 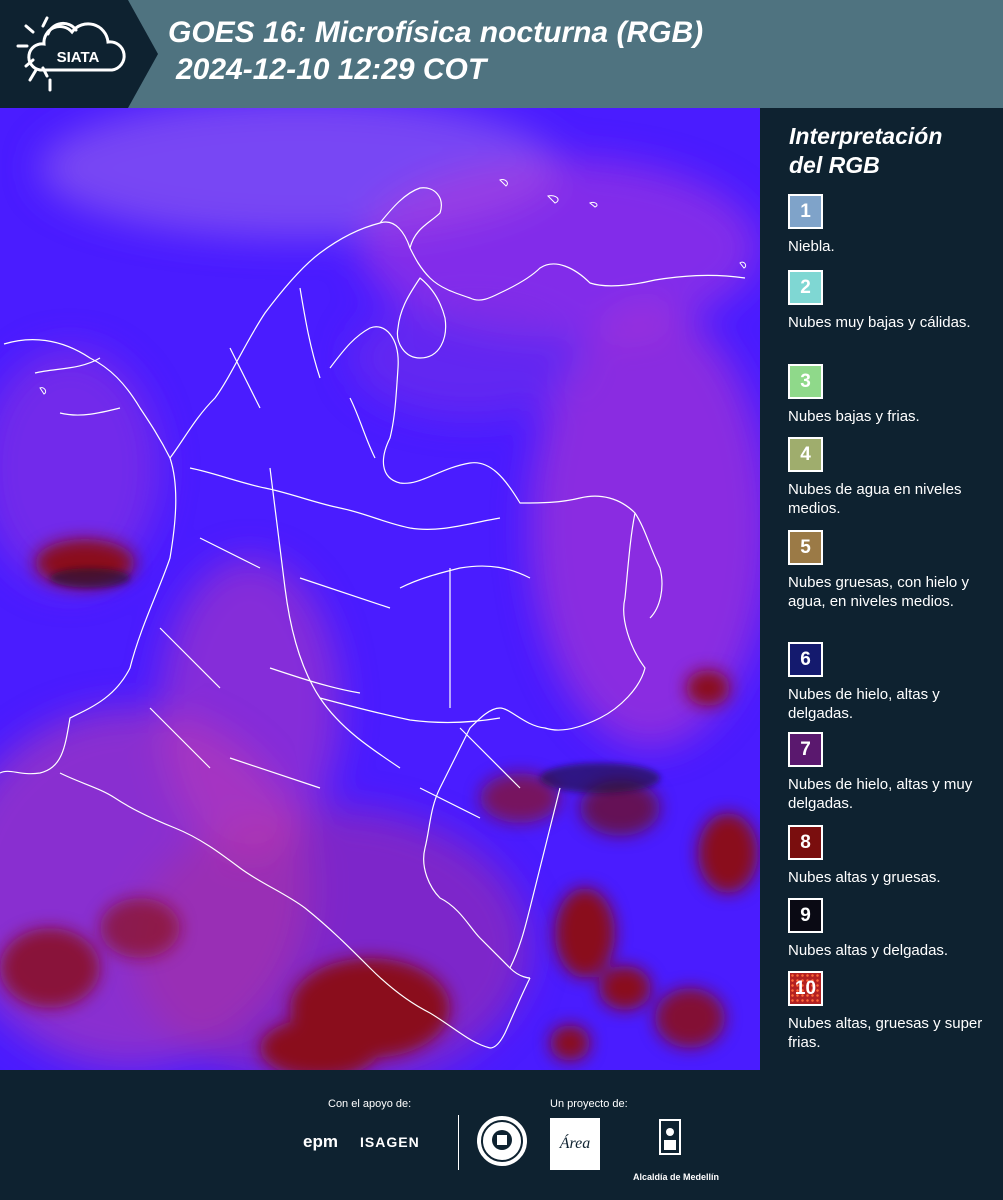 What do you see at coordinates (676, 1177) in the screenshot?
I see `alcaldia-text: Alcaldía de Medellín` at bounding box center [676, 1177].